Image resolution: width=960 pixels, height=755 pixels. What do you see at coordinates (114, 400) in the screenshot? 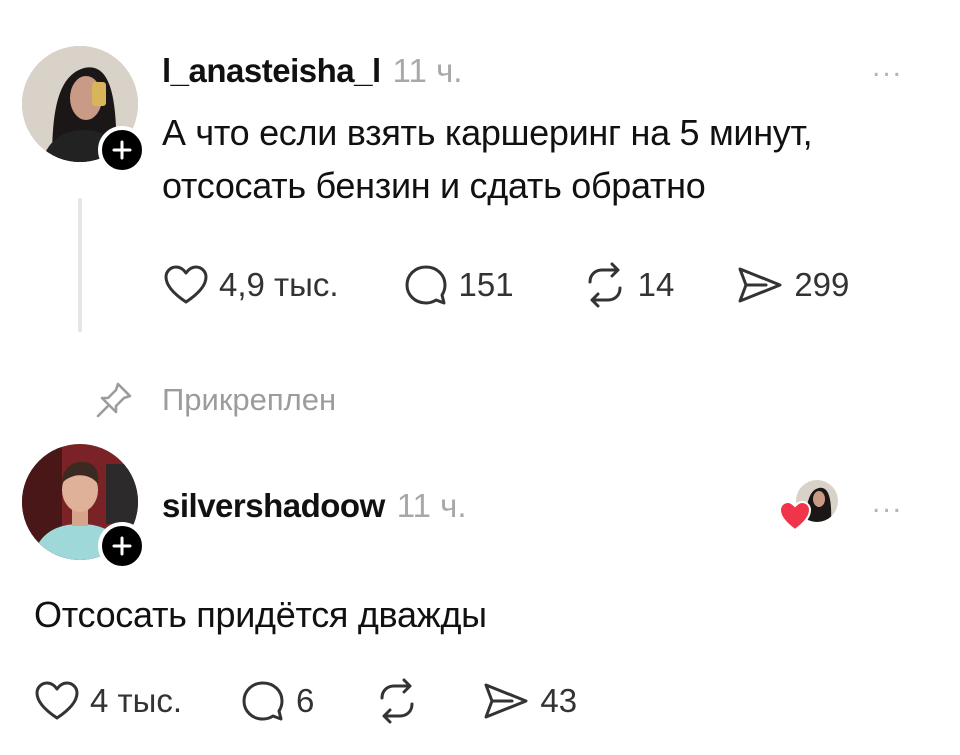
I see `pin-icon` at bounding box center [114, 400].